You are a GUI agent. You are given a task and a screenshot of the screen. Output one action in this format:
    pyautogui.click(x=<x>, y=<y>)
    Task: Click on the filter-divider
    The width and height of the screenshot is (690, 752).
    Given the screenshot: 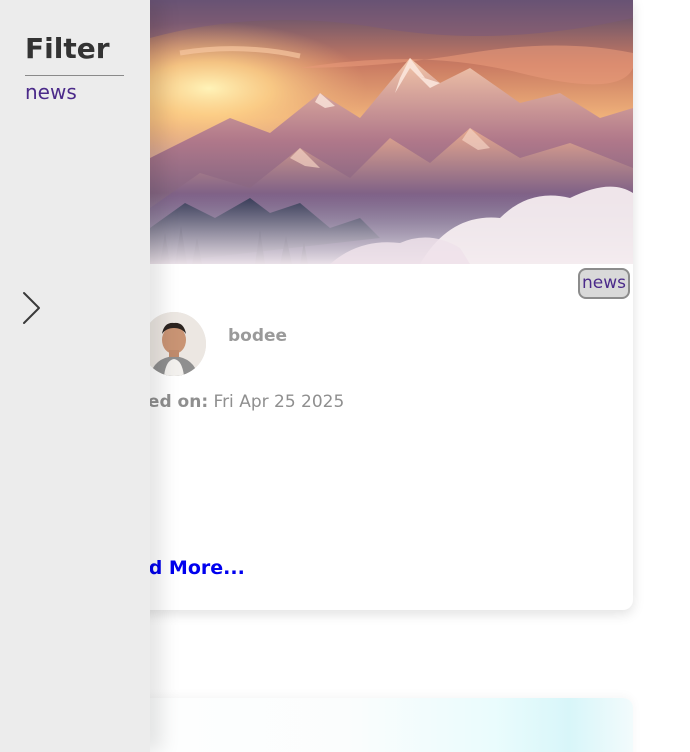 What is the action you would take?
    pyautogui.click(x=74, y=75)
    